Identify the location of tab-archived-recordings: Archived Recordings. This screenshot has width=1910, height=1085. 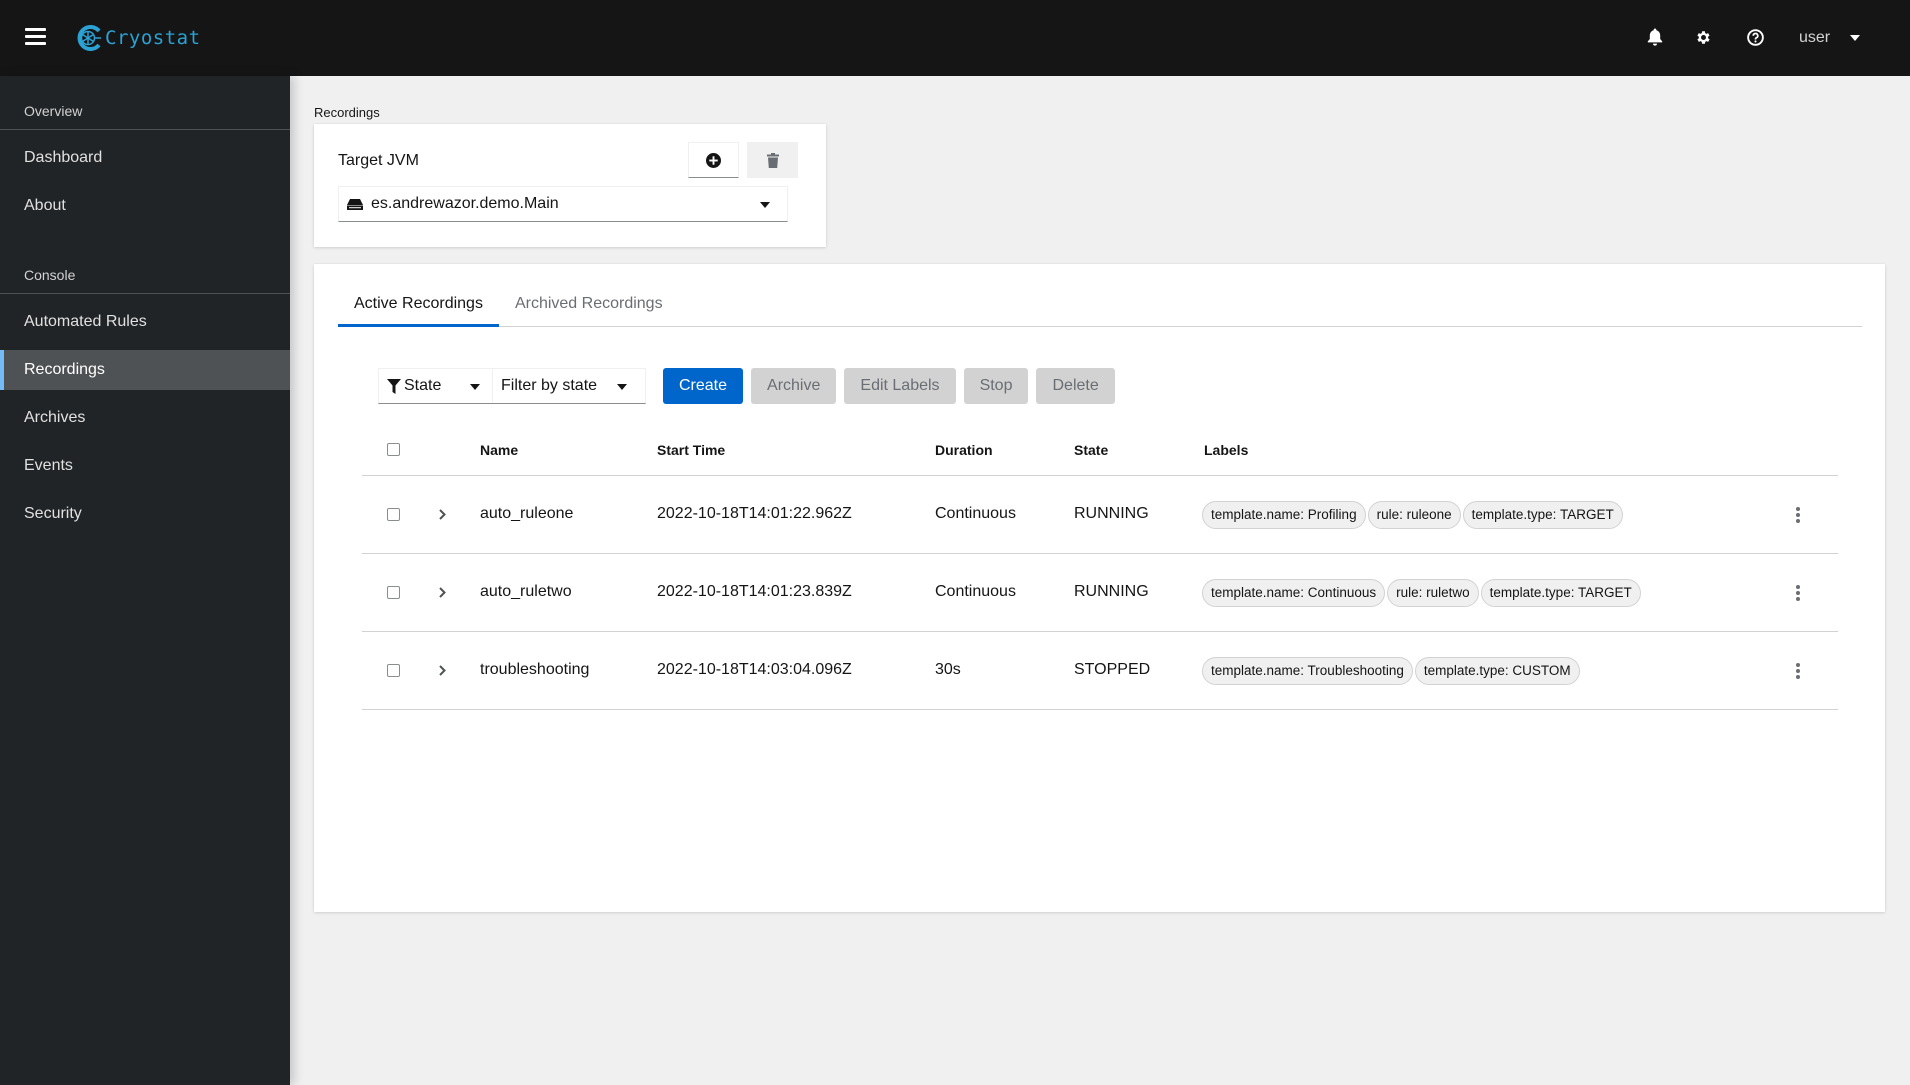
(589, 305).